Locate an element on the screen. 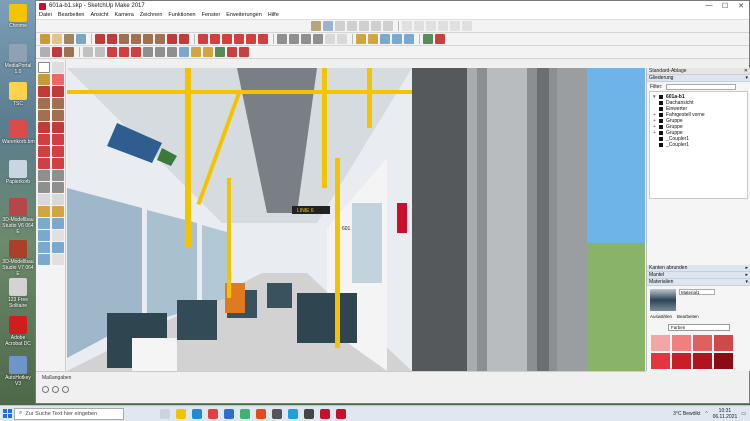  xray-icon is located at coordinates (407, 26).